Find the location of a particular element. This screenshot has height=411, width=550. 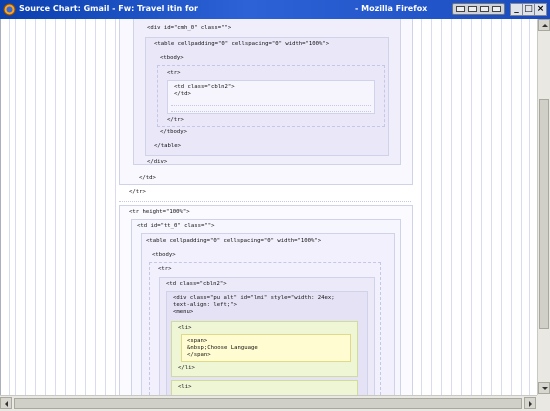

code-td-cbln2-2: <td class="cbln2"> is located at coordinates (196, 284).